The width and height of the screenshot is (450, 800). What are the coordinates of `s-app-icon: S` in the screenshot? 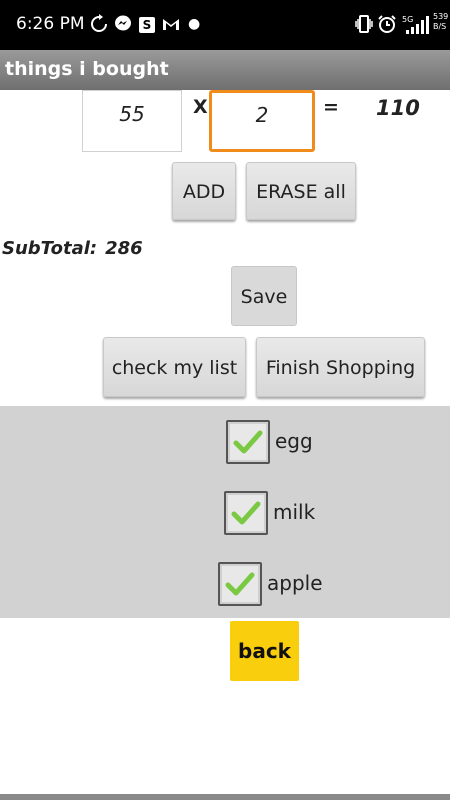 It's located at (147, 25).